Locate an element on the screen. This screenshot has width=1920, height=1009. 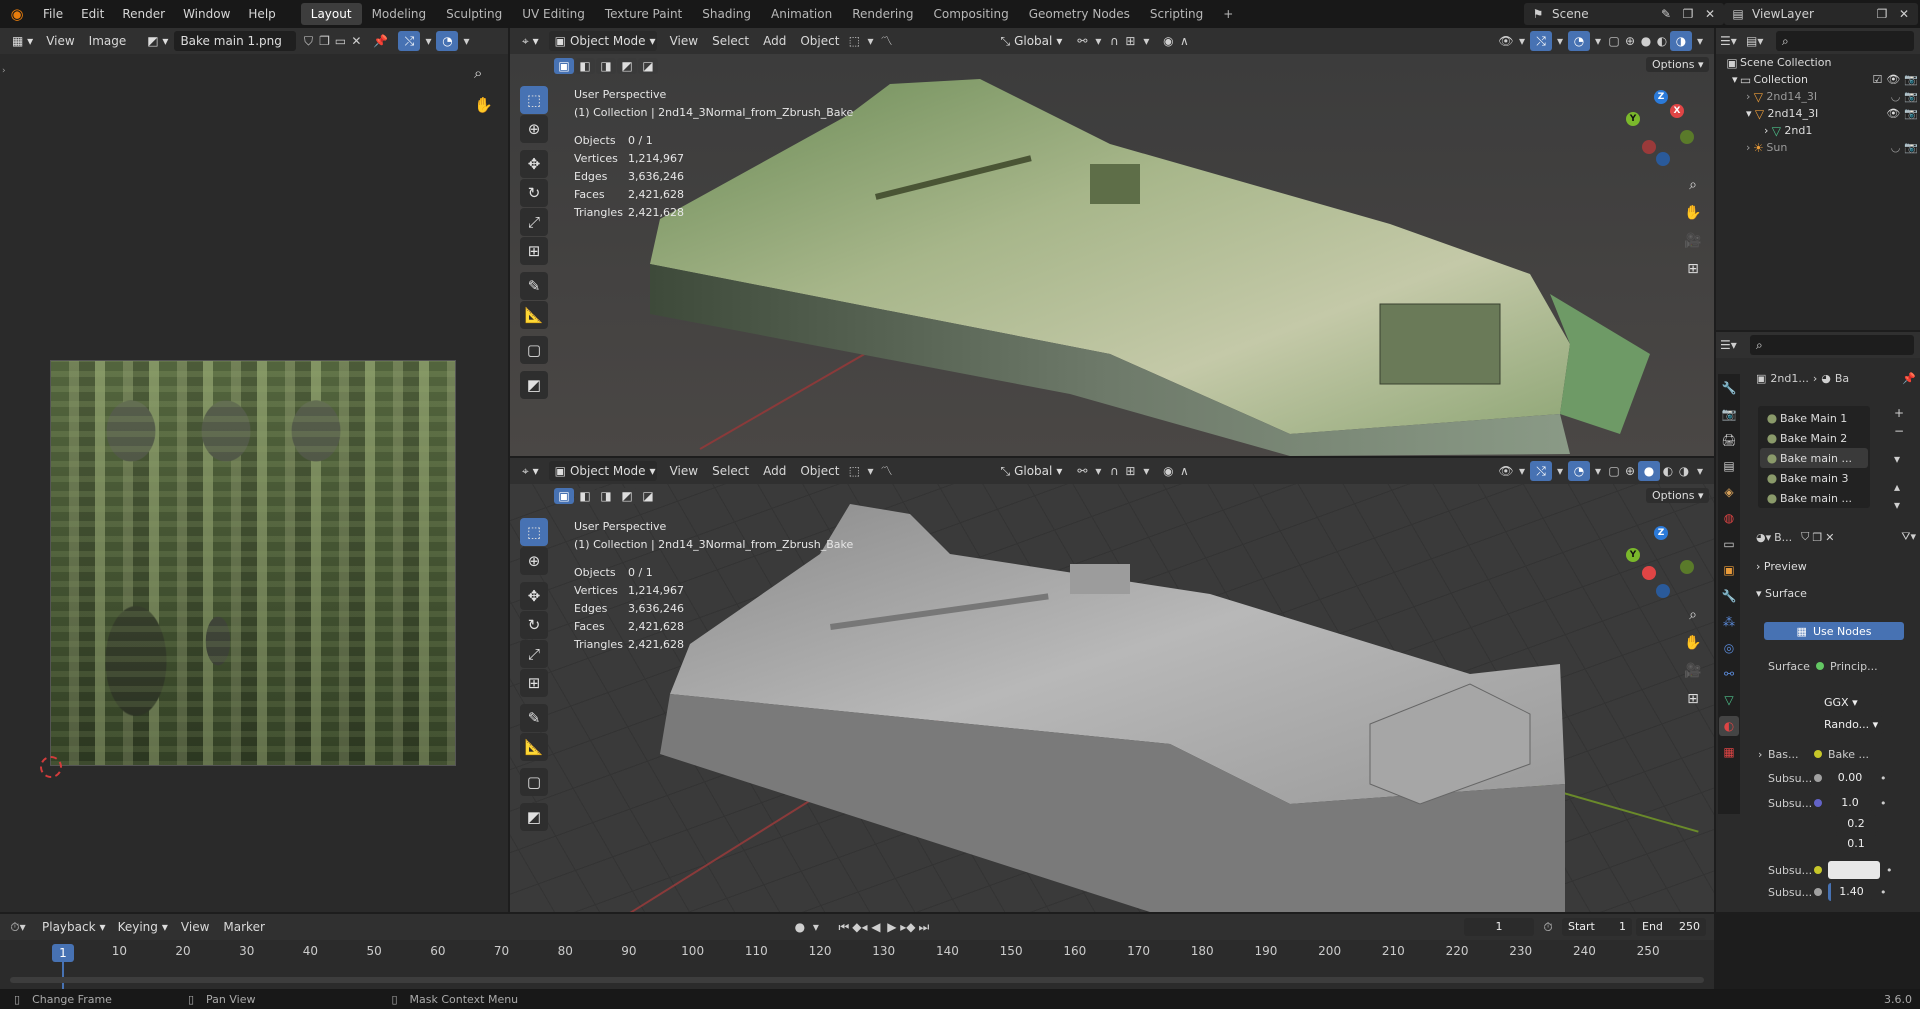
unlink-icon: ✕ is located at coordinates (356, 41).